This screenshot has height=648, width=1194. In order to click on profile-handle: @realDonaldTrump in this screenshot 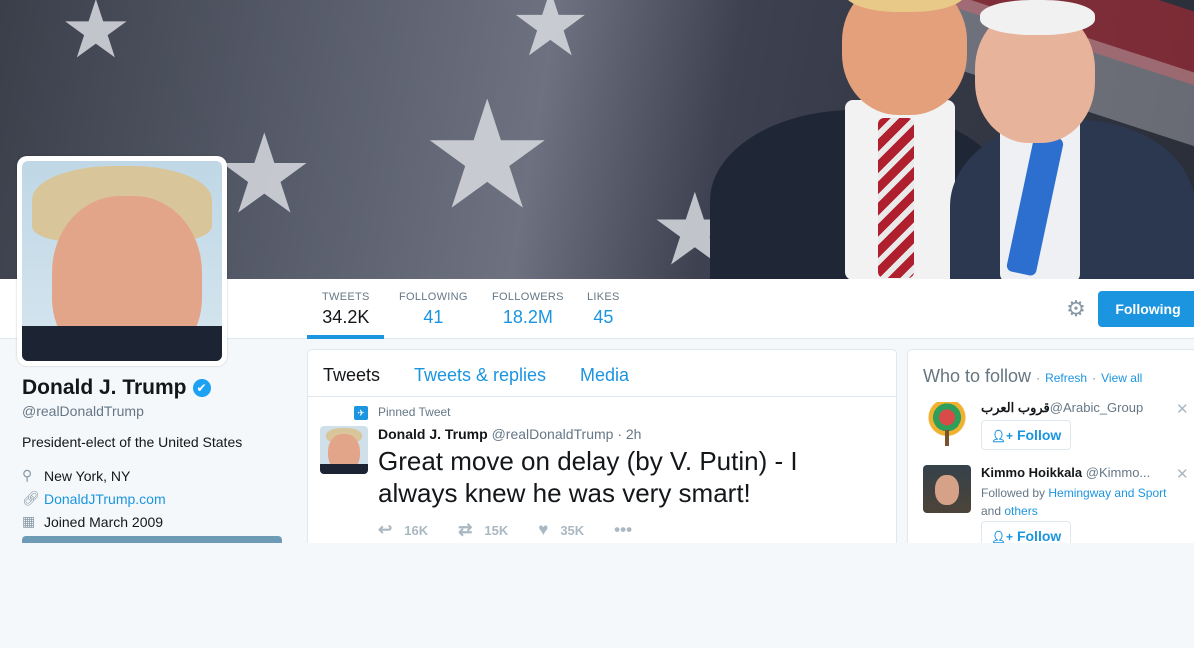, I will do `click(157, 411)`.